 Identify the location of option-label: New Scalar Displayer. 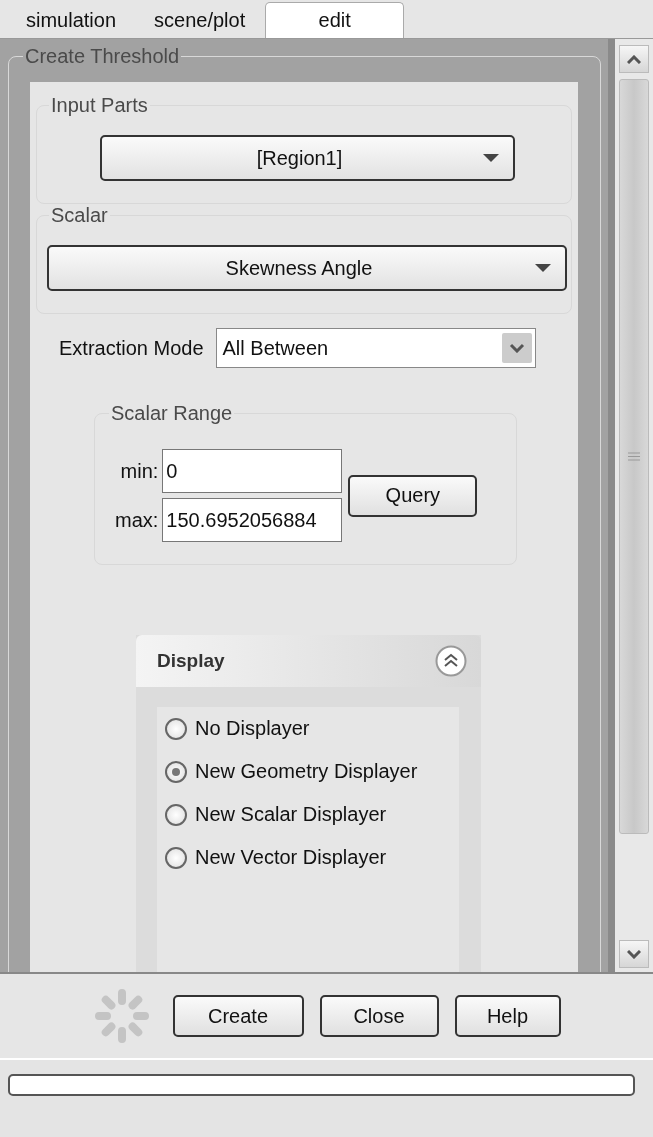
(291, 814).